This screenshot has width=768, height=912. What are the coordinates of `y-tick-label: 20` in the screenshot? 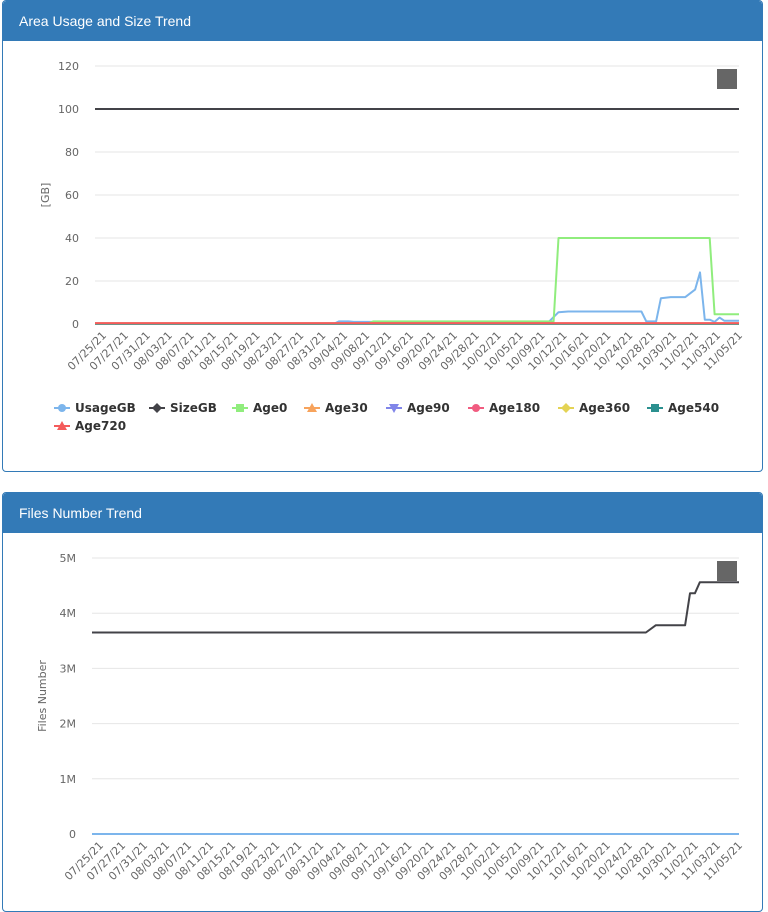 It's located at (72, 281).